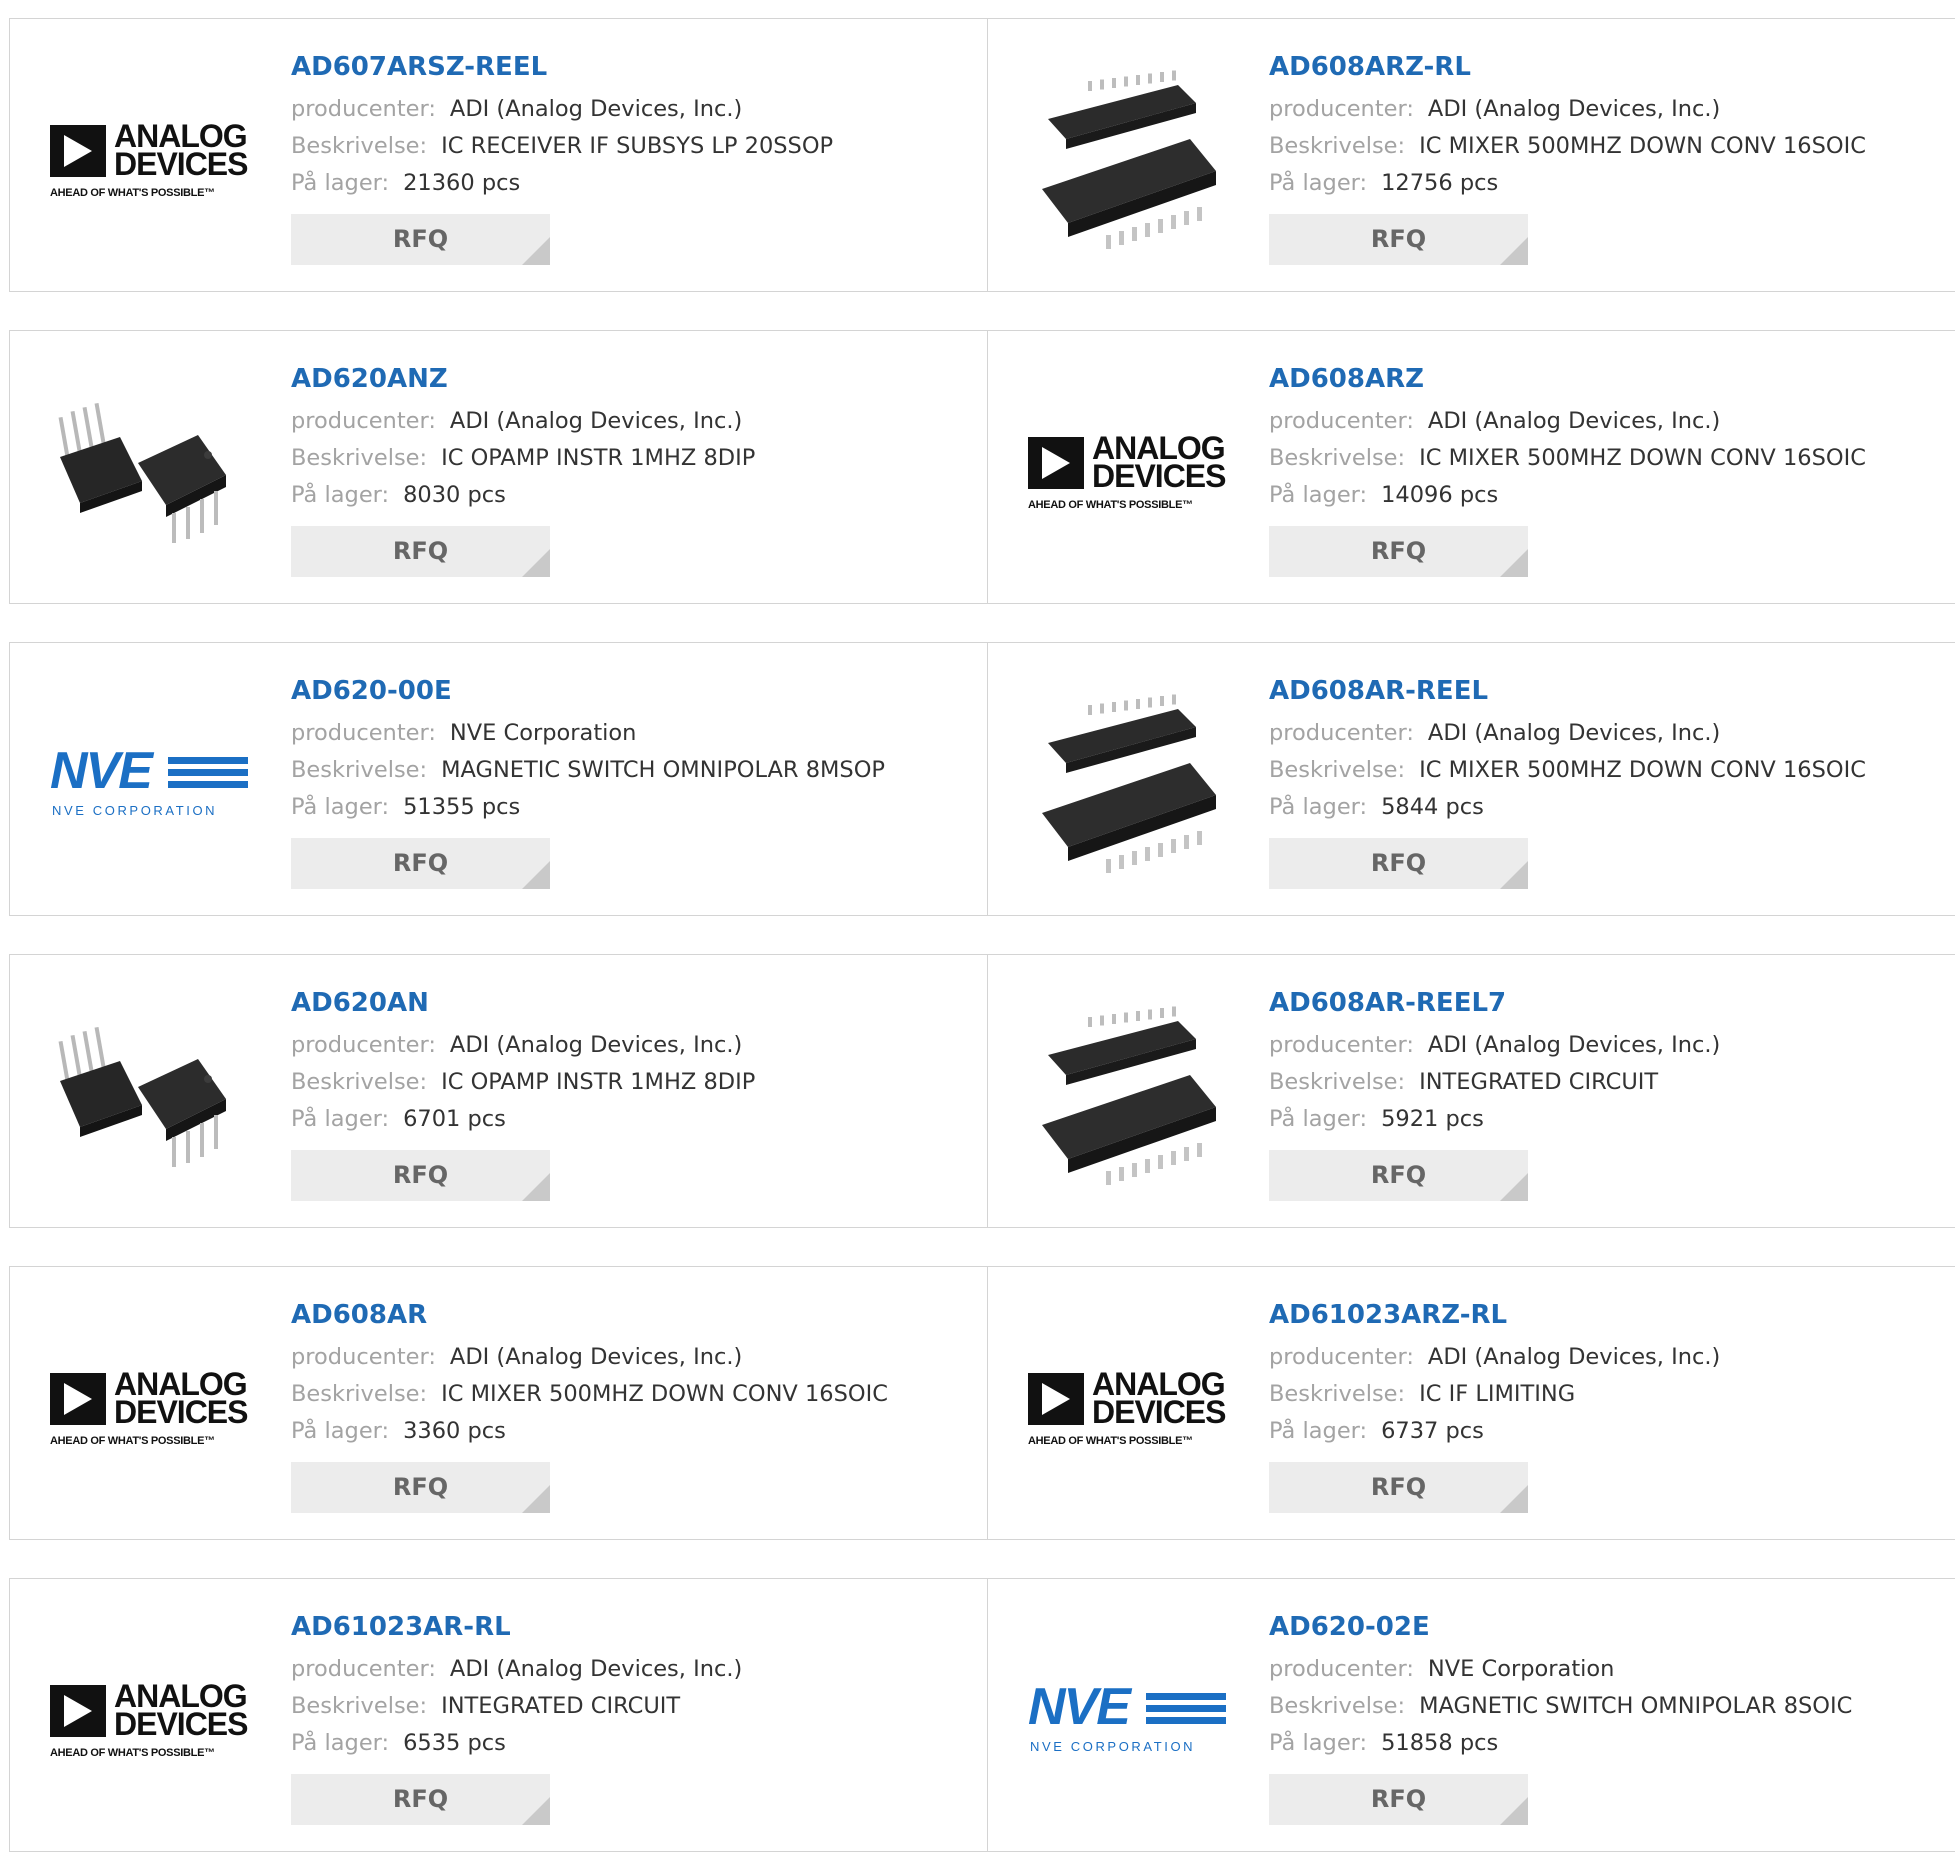  Describe the element at coordinates (1567, 691) in the screenshot. I see `part-number-link: AD608AR-REEL` at that location.